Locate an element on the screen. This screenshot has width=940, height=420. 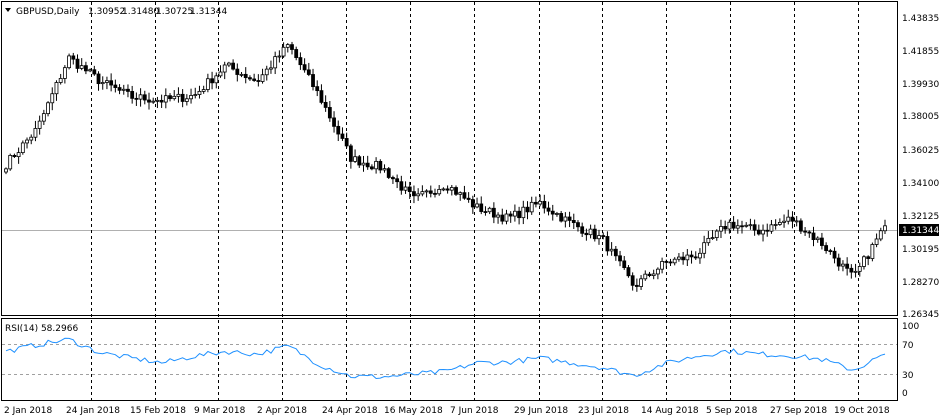
price-tick: 1.38005 is located at coordinates (920, 117).